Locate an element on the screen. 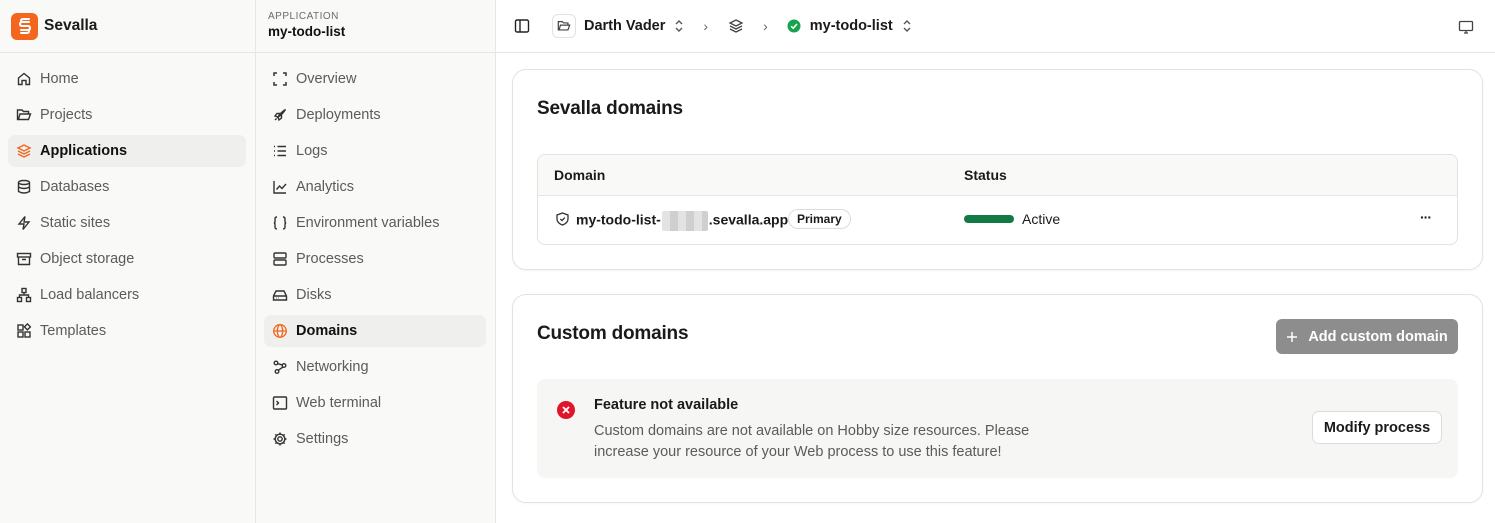  brand-name: Sevalla is located at coordinates (71, 25).